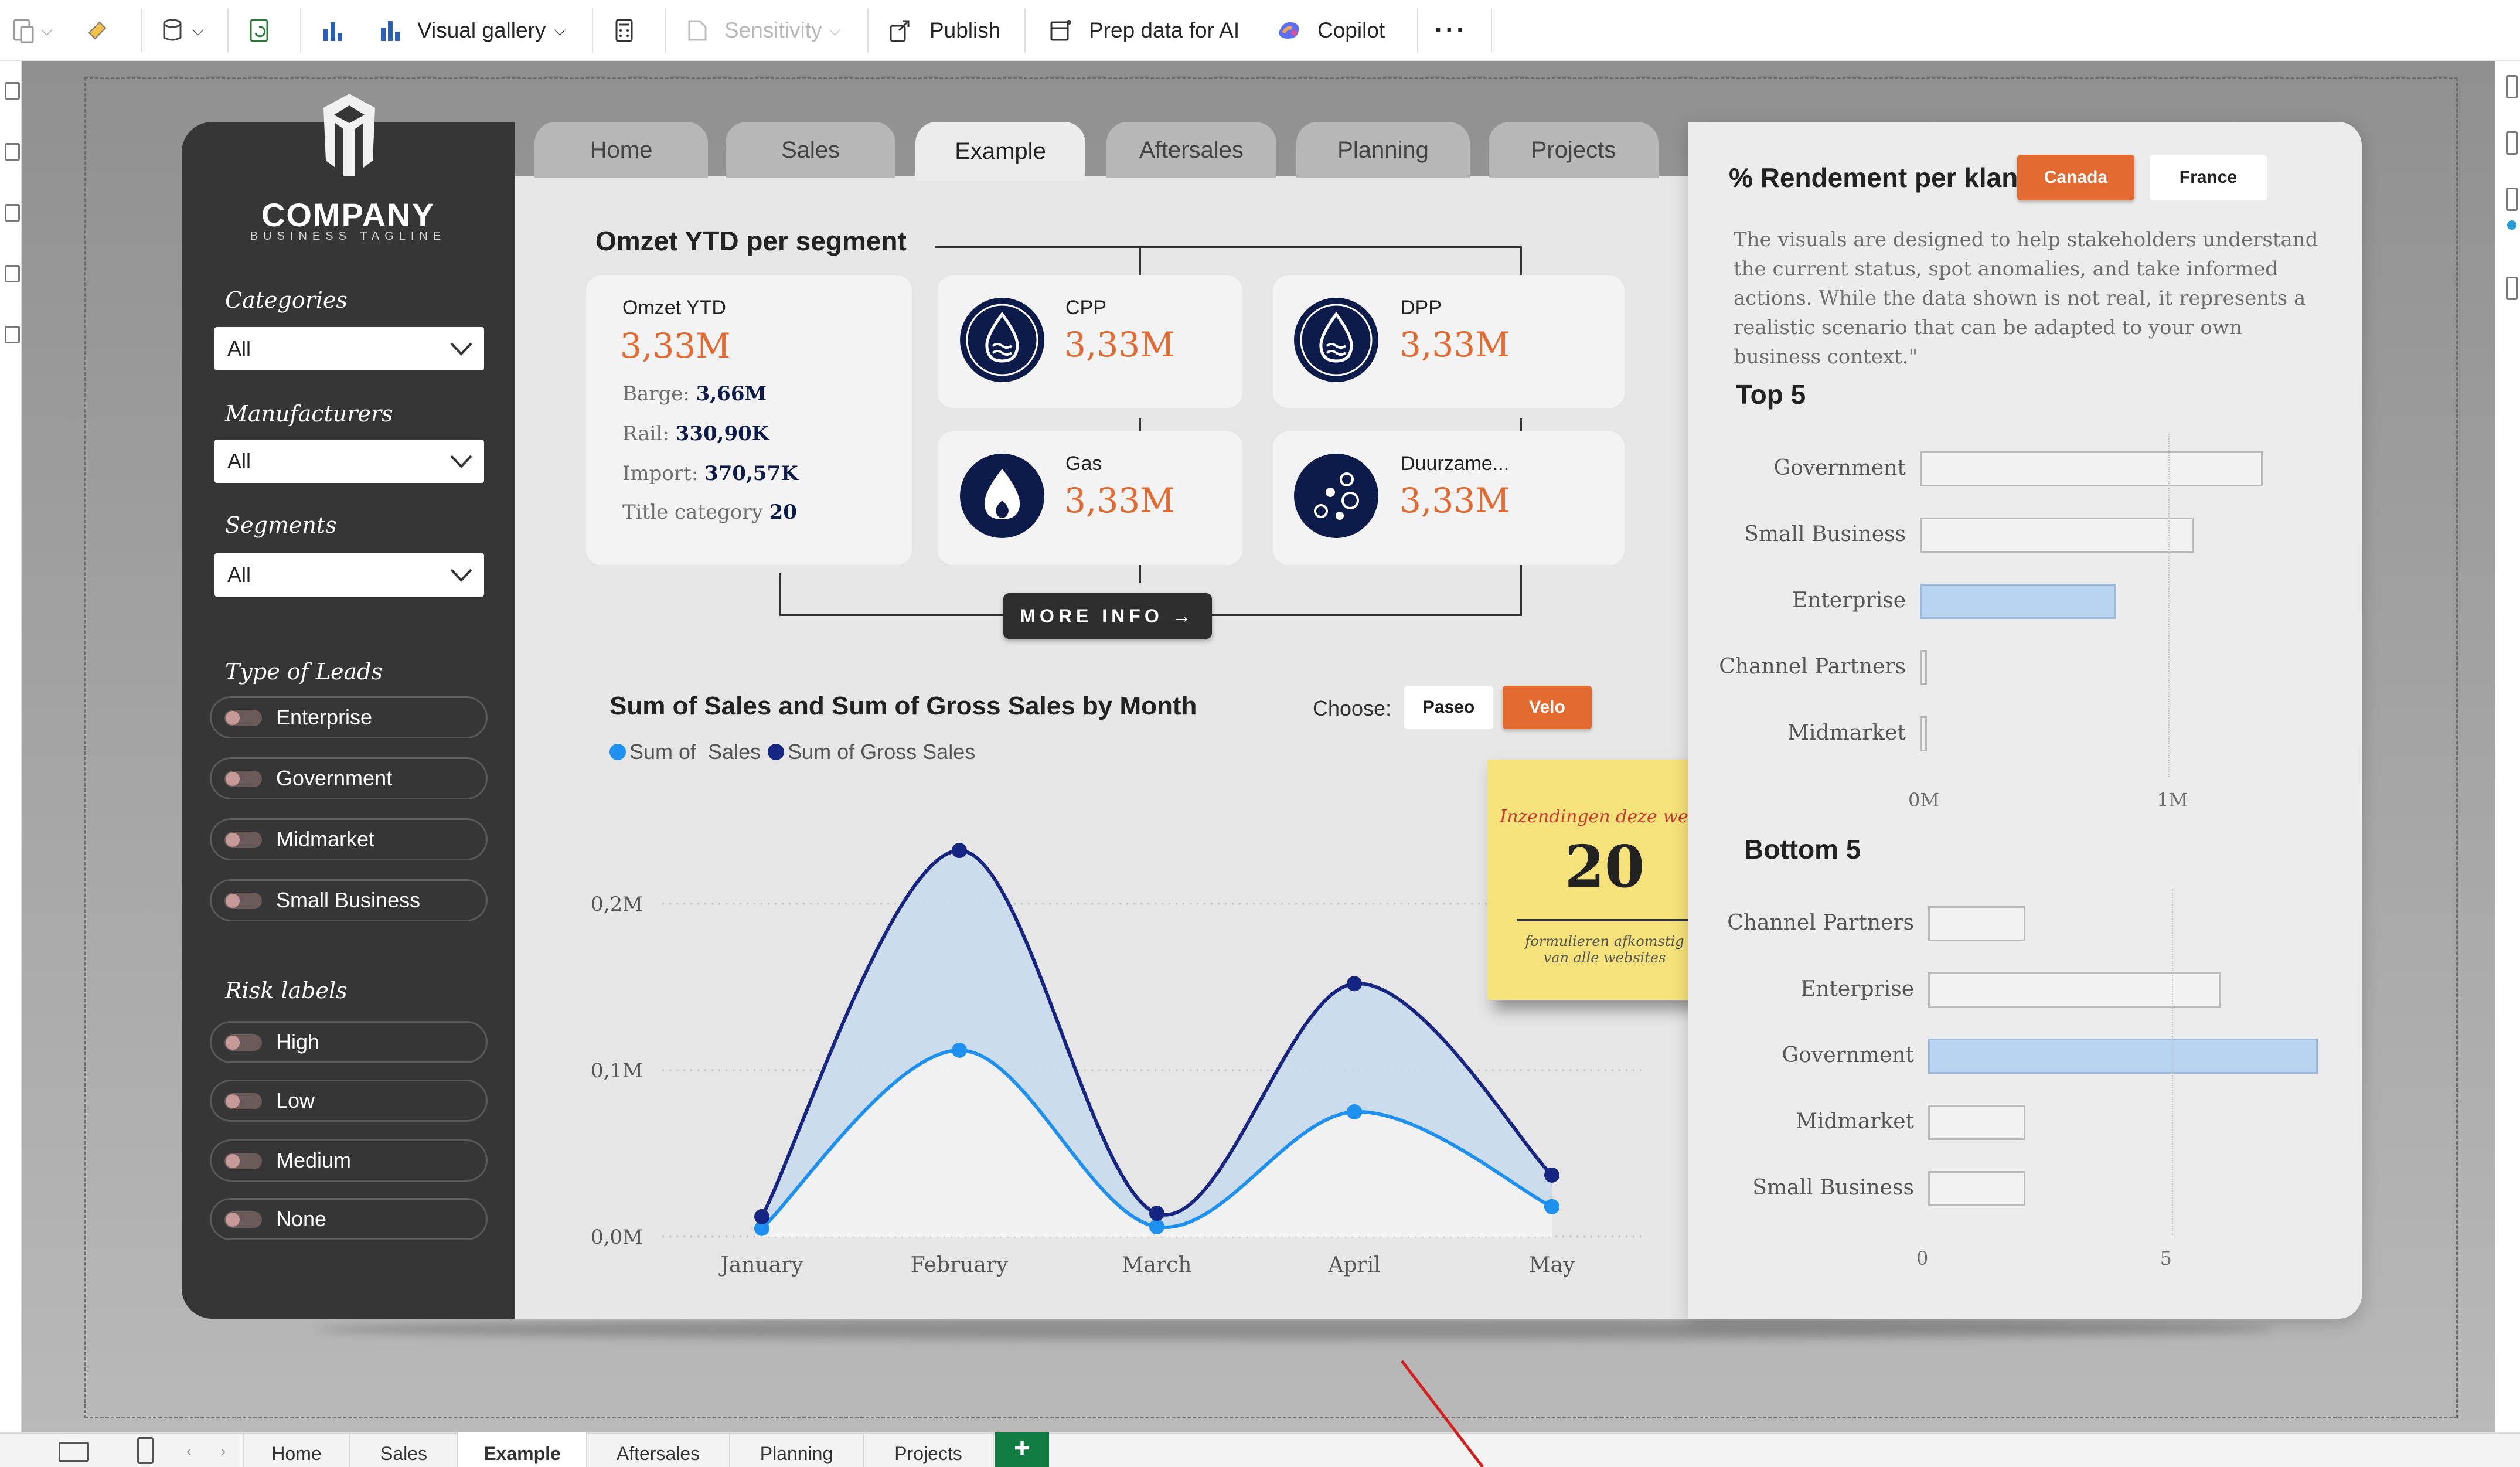 Image resolution: width=2520 pixels, height=1467 pixels. I want to click on data-pane-icon, so click(2512, 199).